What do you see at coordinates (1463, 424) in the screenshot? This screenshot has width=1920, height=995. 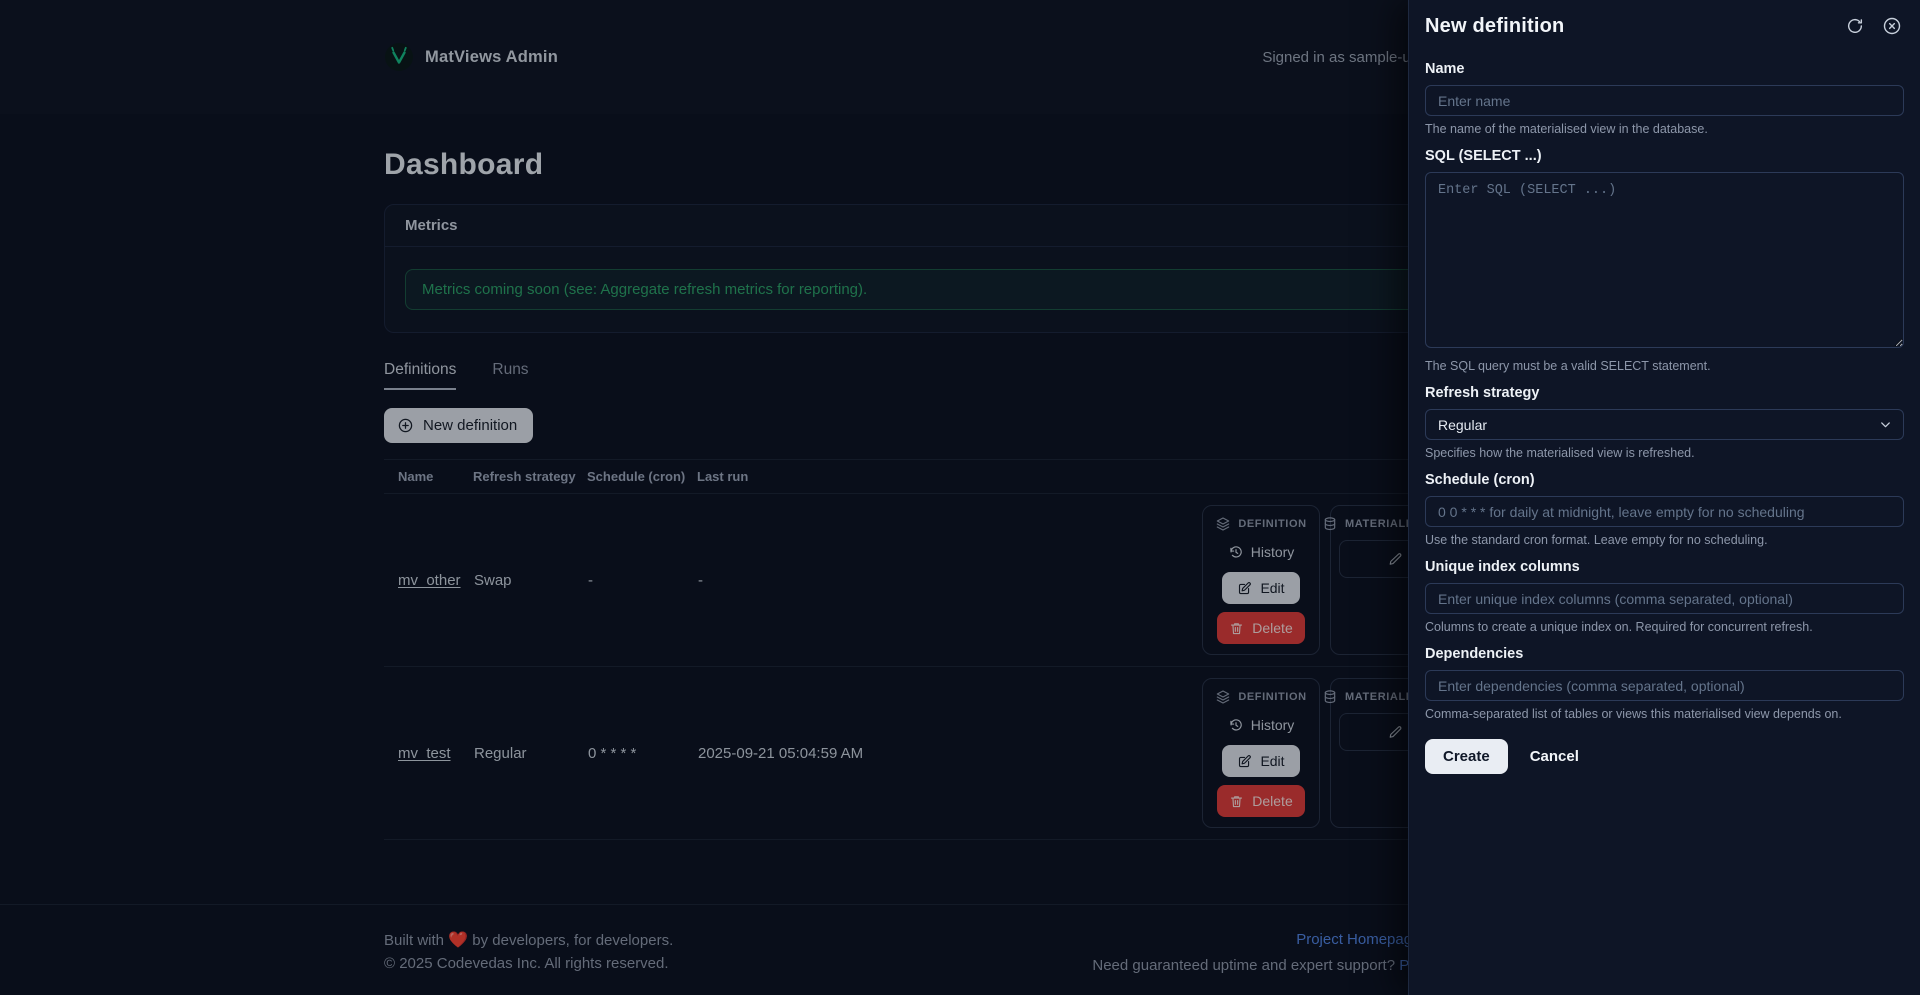 I see `refresh-strategy-value: Regular` at bounding box center [1463, 424].